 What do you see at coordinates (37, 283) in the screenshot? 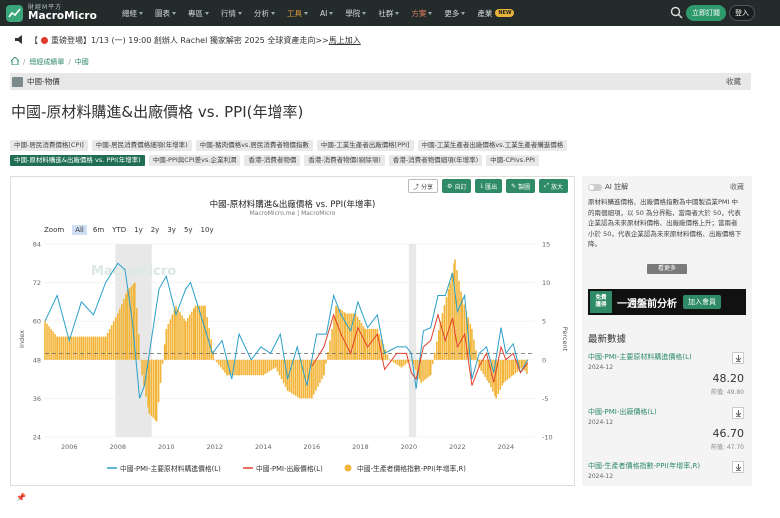
I see `left-axis-tick: 72` at bounding box center [37, 283].